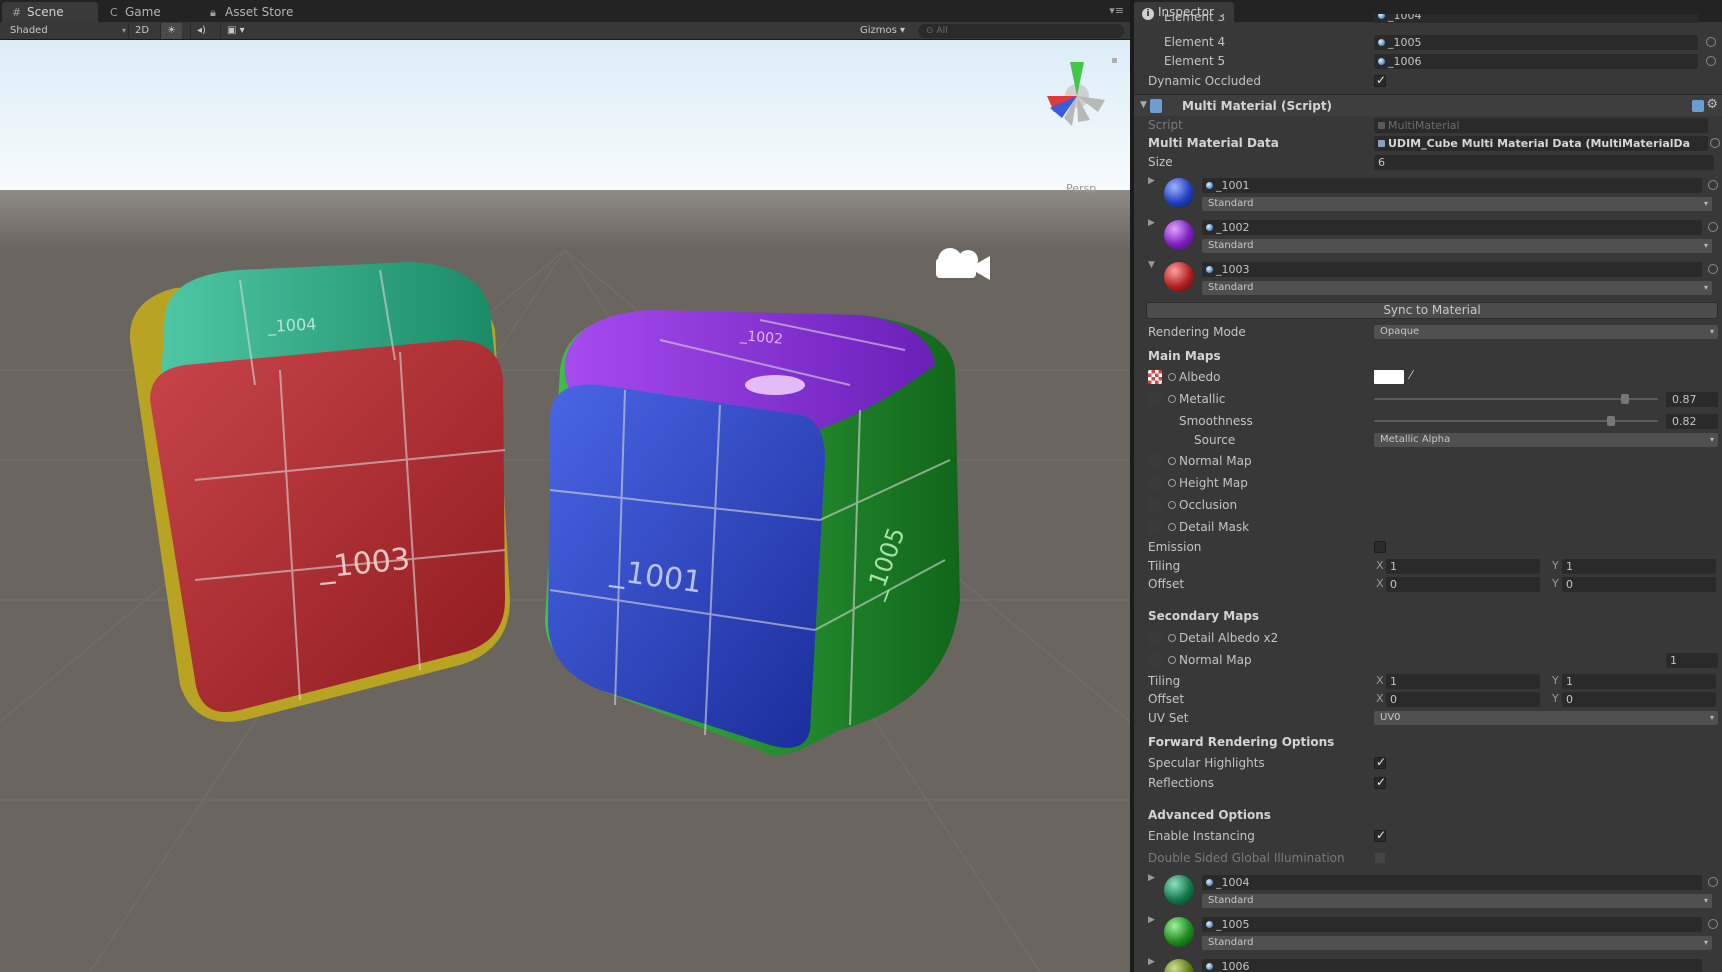 The height and width of the screenshot is (972, 1722). I want to click on size-field: 6, so click(1544, 162).